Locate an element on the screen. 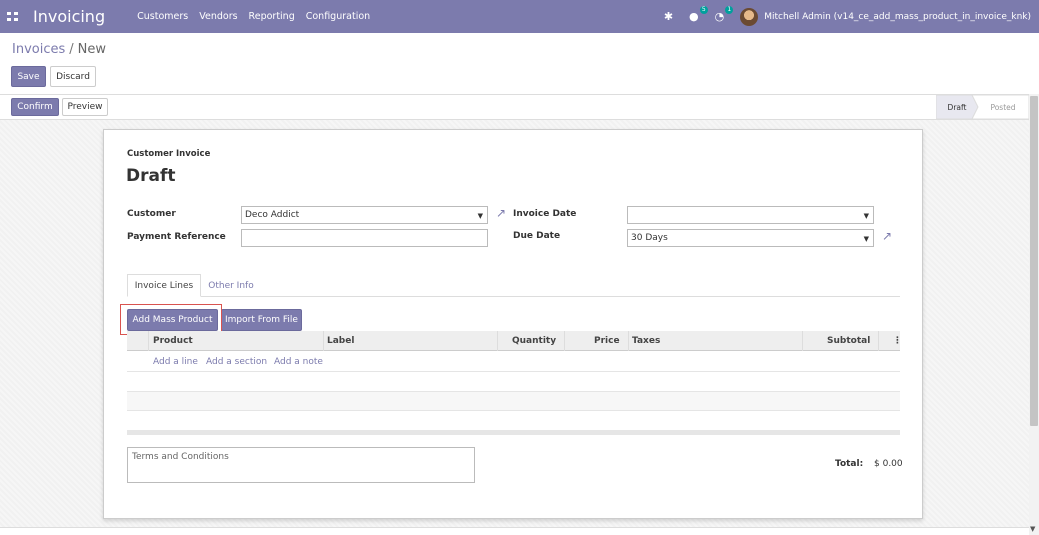 This screenshot has height=535, width=1039. app-title: Invoicing is located at coordinates (69, 16).